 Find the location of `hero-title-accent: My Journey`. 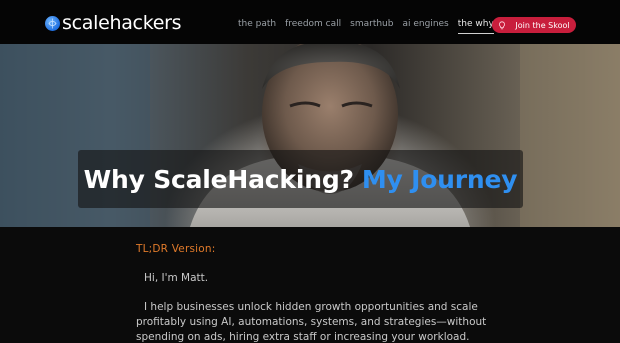

hero-title-accent: My Journey is located at coordinates (439, 179).